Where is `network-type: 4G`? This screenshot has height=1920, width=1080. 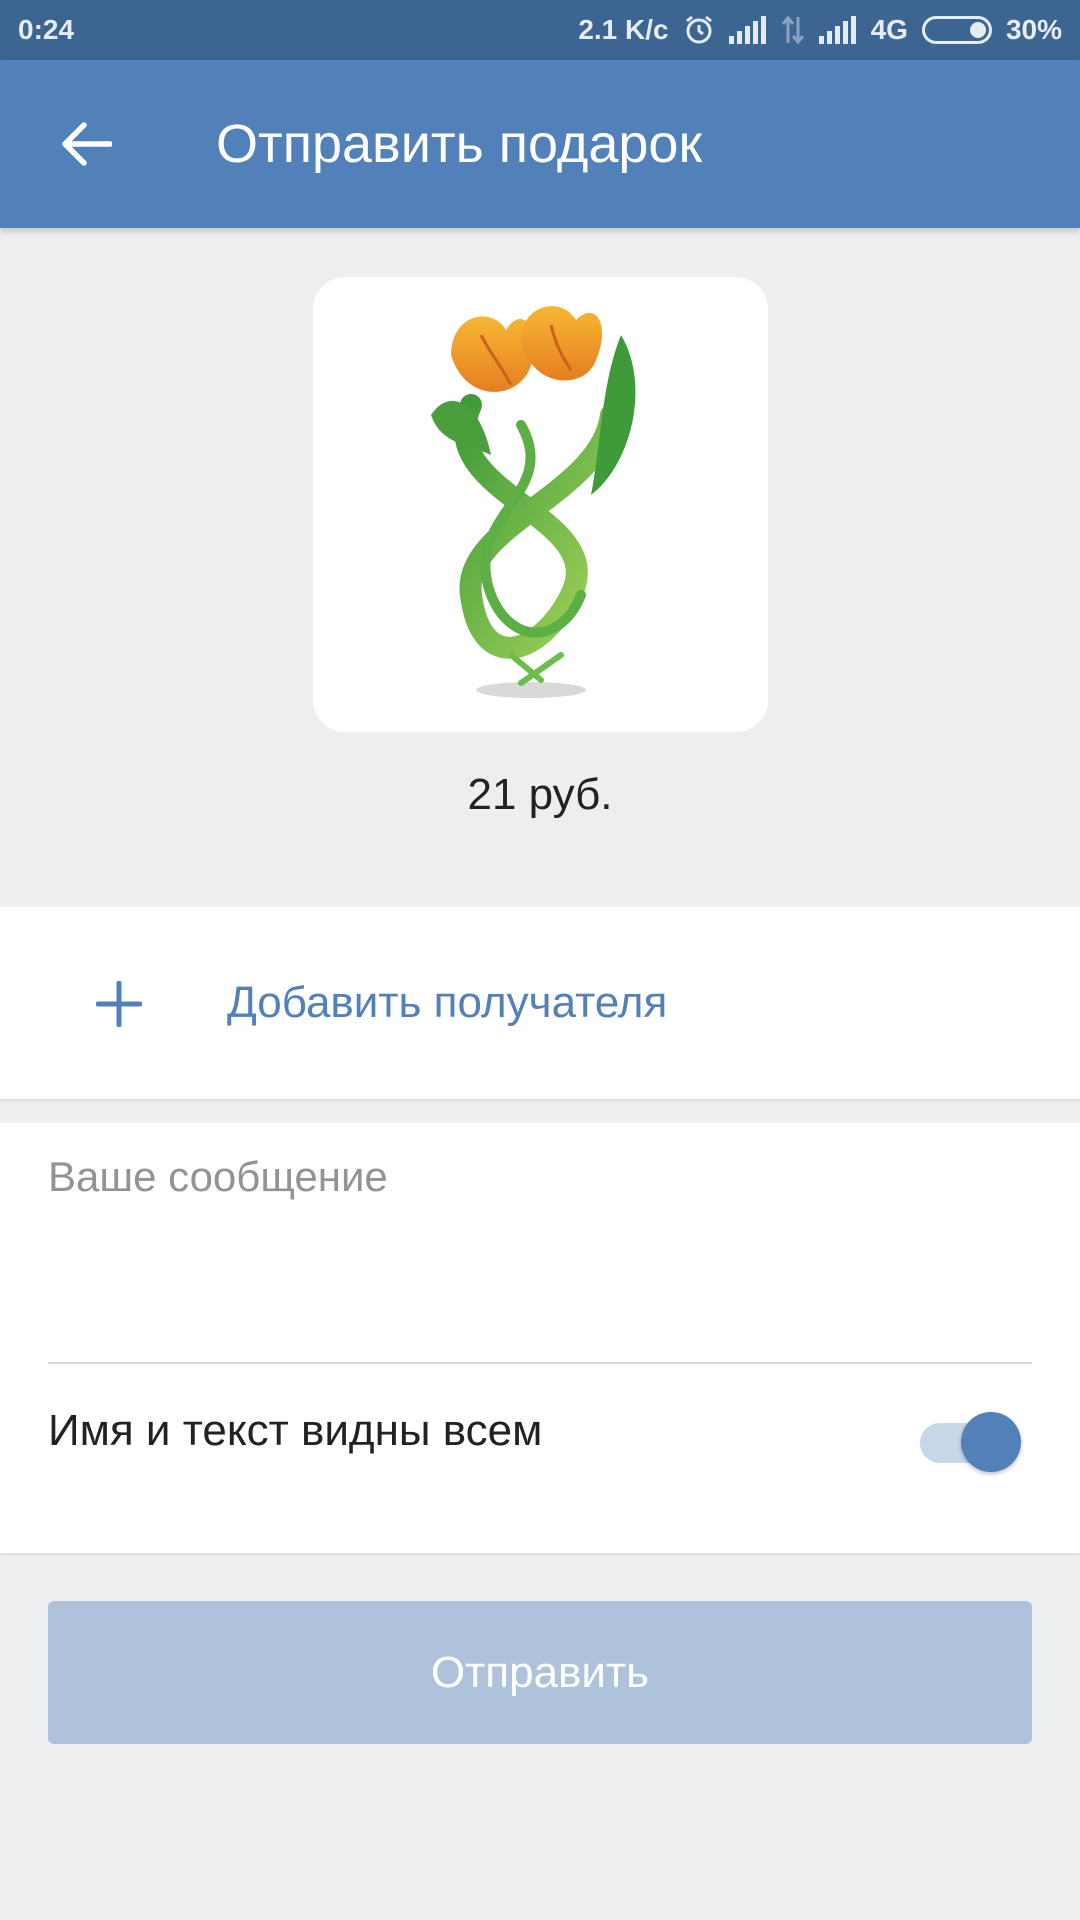 network-type: 4G is located at coordinates (889, 29).